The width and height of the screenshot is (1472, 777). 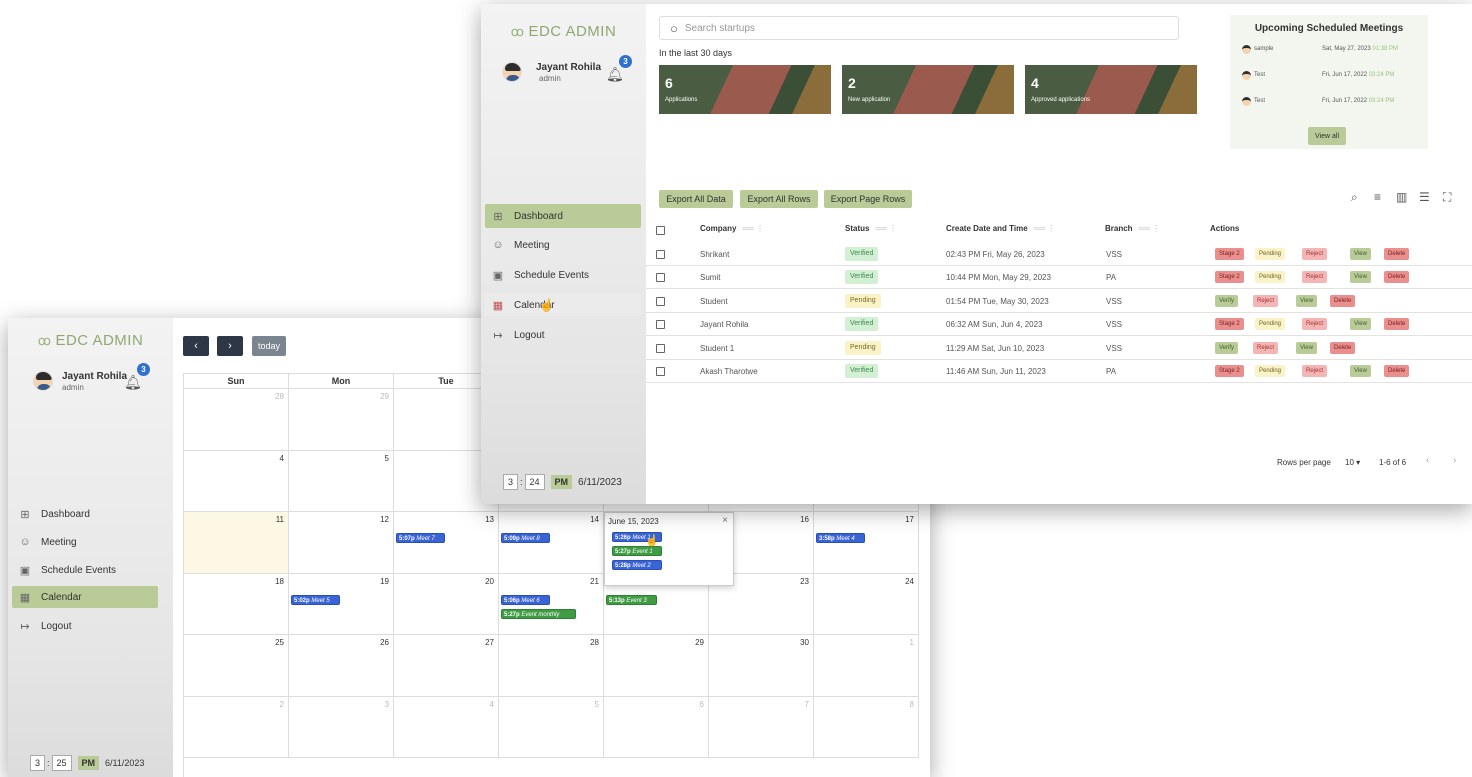 What do you see at coordinates (761, 727) in the screenshot?
I see `day-cell: 7` at bounding box center [761, 727].